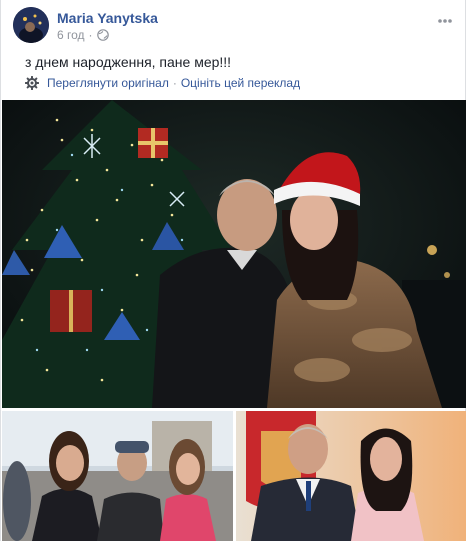 The height and width of the screenshot is (541, 467). I want to click on author-avatar, so click(31, 25).